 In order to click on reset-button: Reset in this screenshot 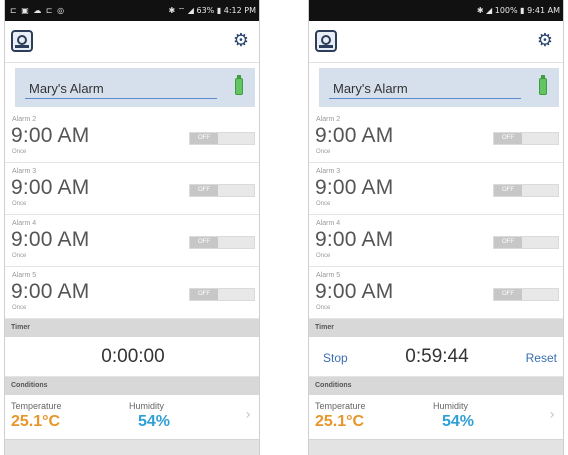, I will do `click(541, 358)`.